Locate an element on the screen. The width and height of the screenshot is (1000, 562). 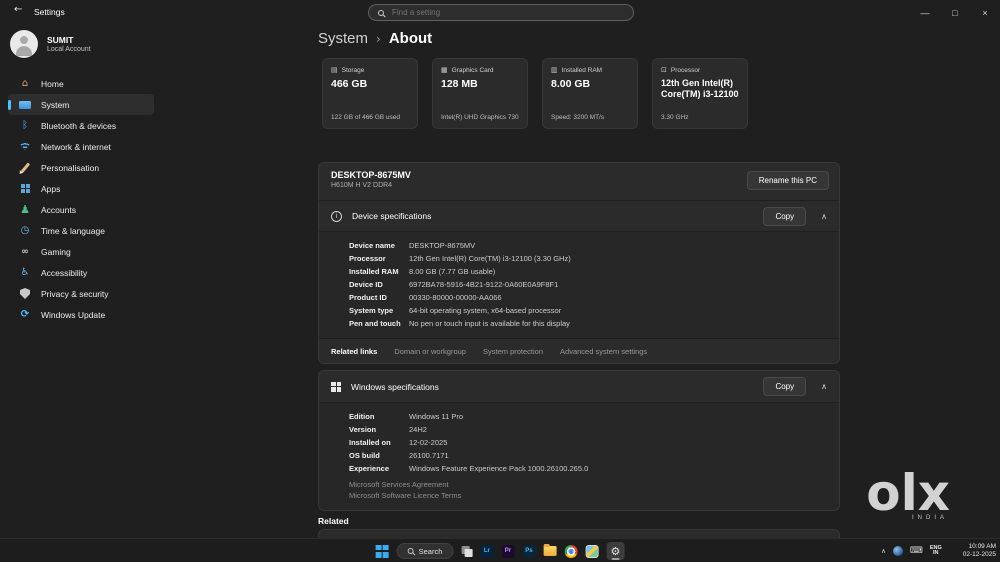
photoshop-icon: Ps is located at coordinates (529, 551).